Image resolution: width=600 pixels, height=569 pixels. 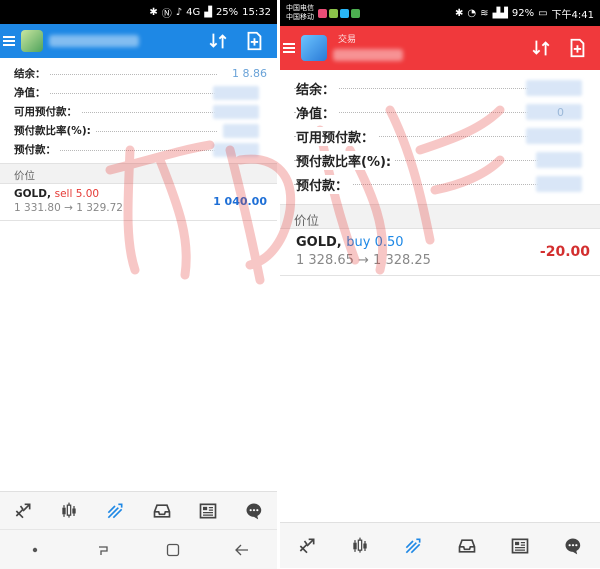 What do you see at coordinates (242, 550) in the screenshot?
I see `back-key` at bounding box center [242, 550].